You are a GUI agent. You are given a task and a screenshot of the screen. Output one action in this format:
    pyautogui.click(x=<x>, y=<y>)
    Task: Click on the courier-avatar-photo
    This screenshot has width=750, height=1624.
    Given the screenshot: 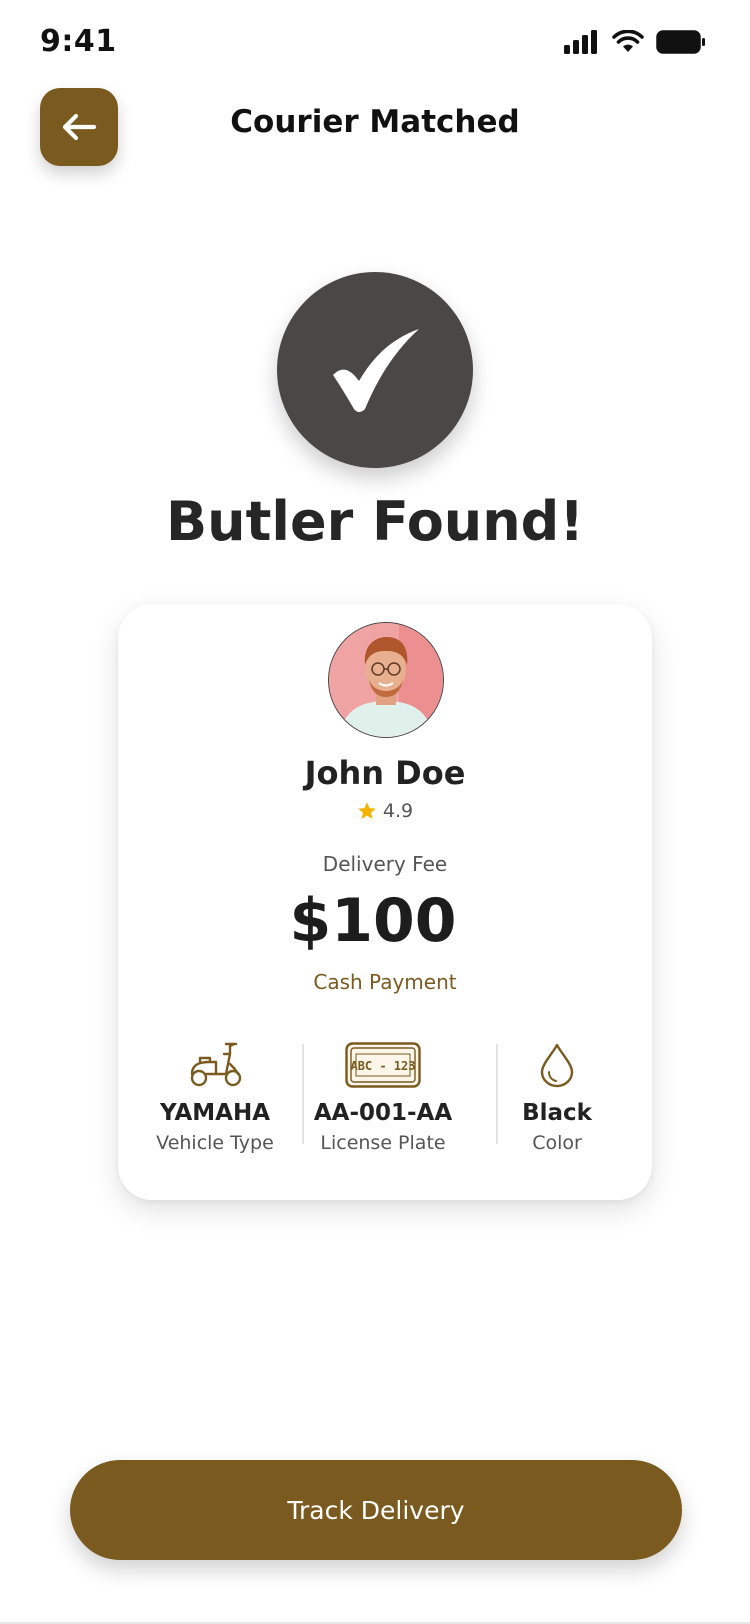 What is the action you would take?
    pyautogui.click(x=386, y=680)
    